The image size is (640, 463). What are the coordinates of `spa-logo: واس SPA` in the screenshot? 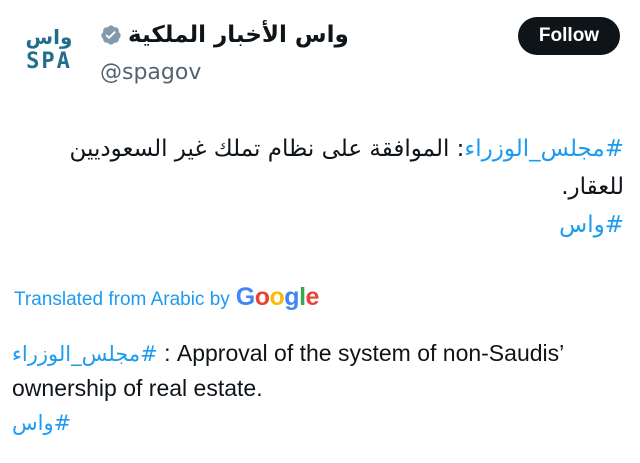 It's located at (49, 48).